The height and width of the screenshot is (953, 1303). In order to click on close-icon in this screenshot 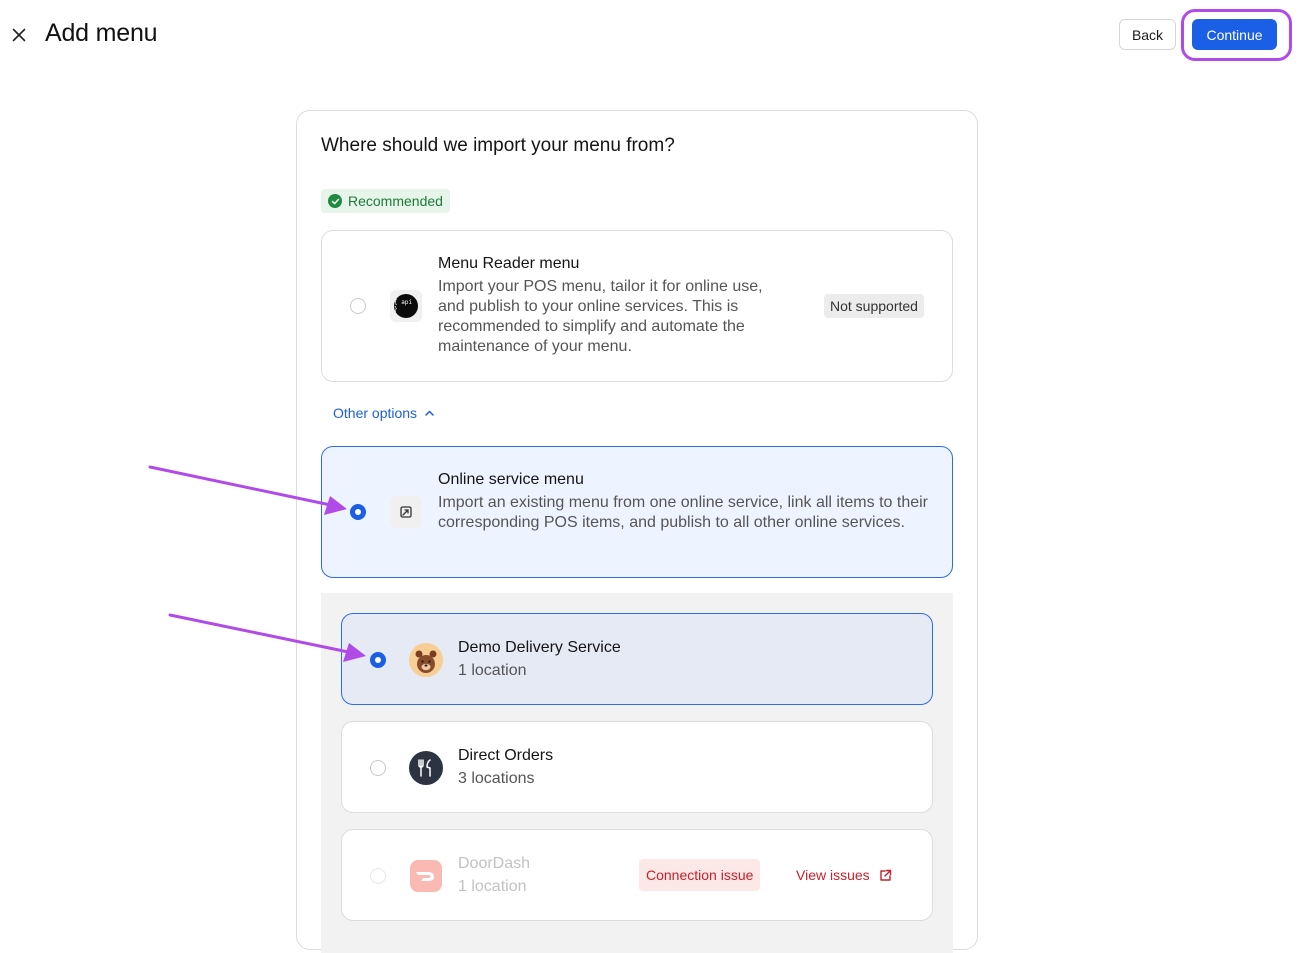, I will do `click(19, 35)`.